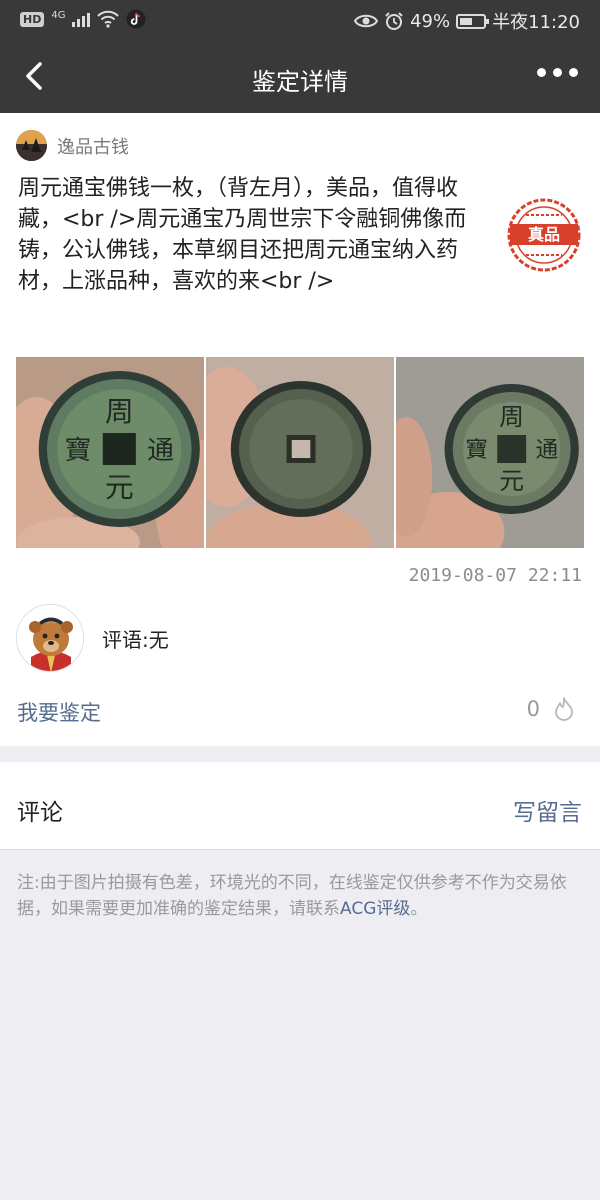  Describe the element at coordinates (50, 638) in the screenshot. I see `reviewer-avatar` at that location.